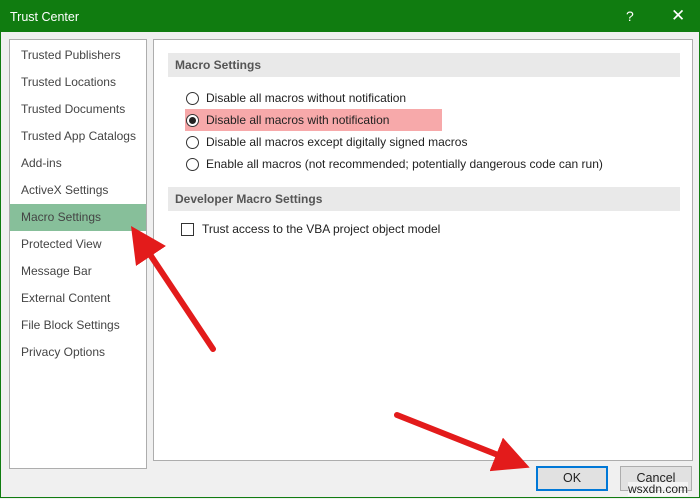 The width and height of the screenshot is (700, 499). What do you see at coordinates (78, 352) in the screenshot?
I see `sidebar-item-privacy-options: Privacy Options` at bounding box center [78, 352].